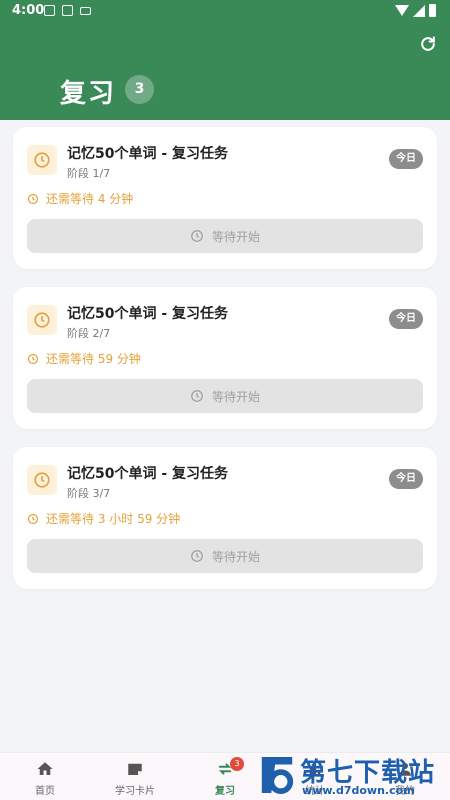 The height and width of the screenshot is (800, 450). What do you see at coordinates (88, 94) in the screenshot?
I see `page-title: 复习` at bounding box center [88, 94].